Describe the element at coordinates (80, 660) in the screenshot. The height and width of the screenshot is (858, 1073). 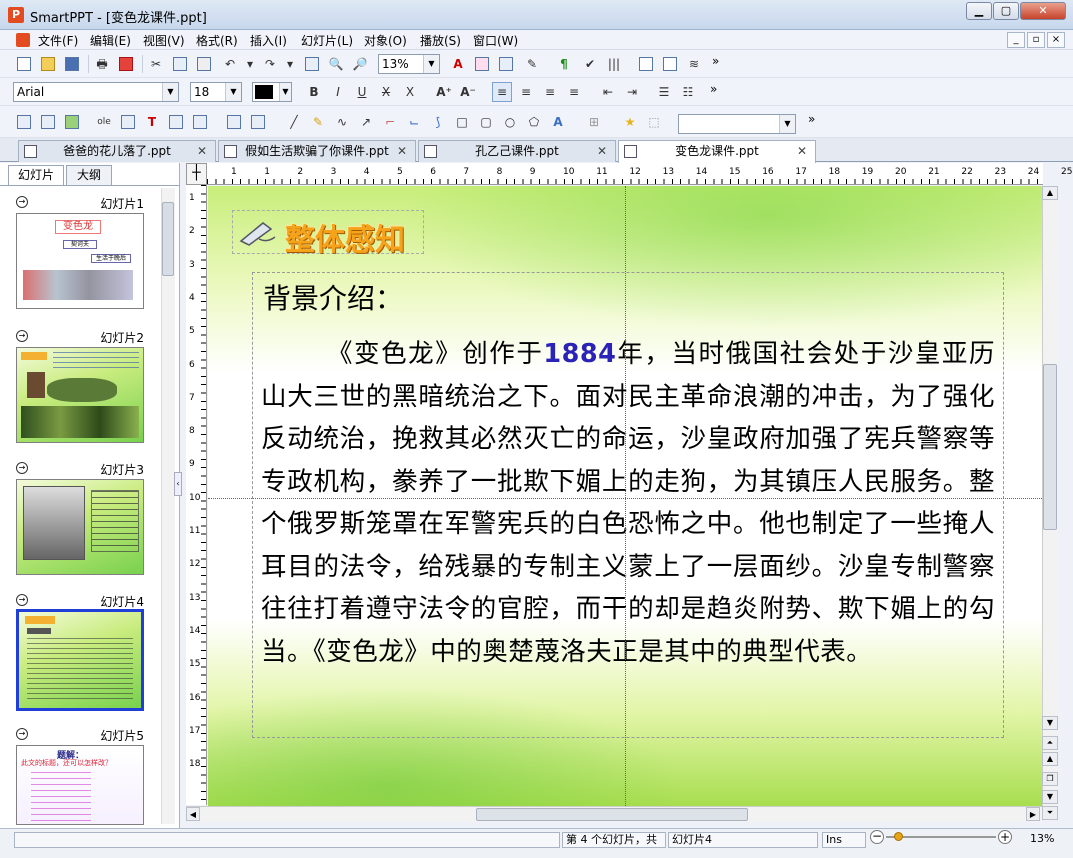
I see `slide-thumbnail-4-selected` at that location.